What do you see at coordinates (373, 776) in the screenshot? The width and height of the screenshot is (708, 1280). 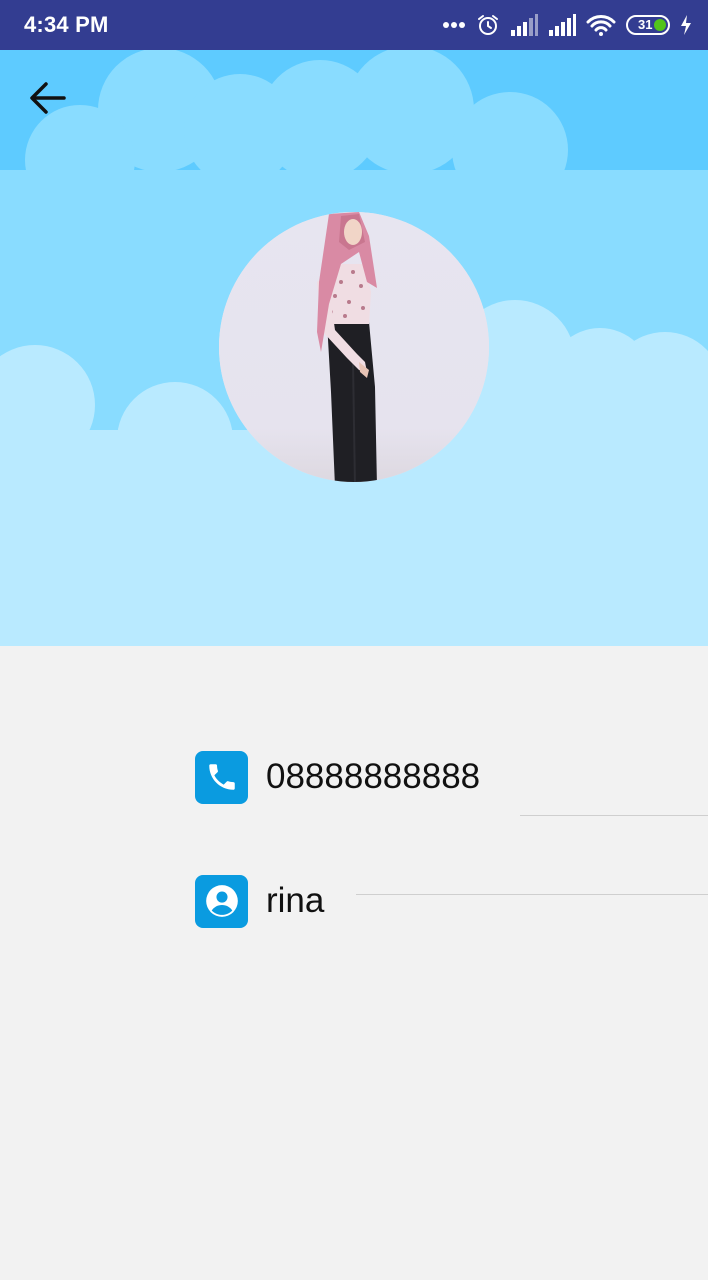 I see `phone-number: 08888888888` at bounding box center [373, 776].